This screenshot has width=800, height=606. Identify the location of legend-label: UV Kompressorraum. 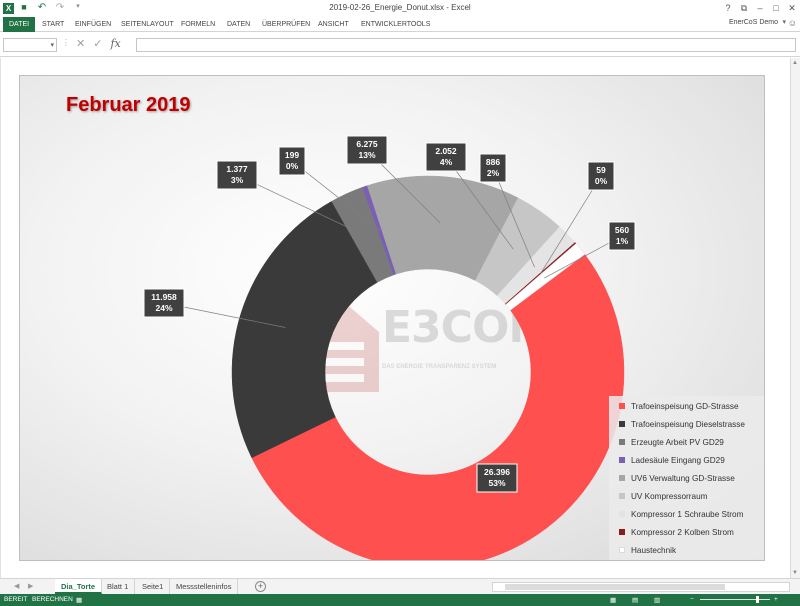
(669, 496).